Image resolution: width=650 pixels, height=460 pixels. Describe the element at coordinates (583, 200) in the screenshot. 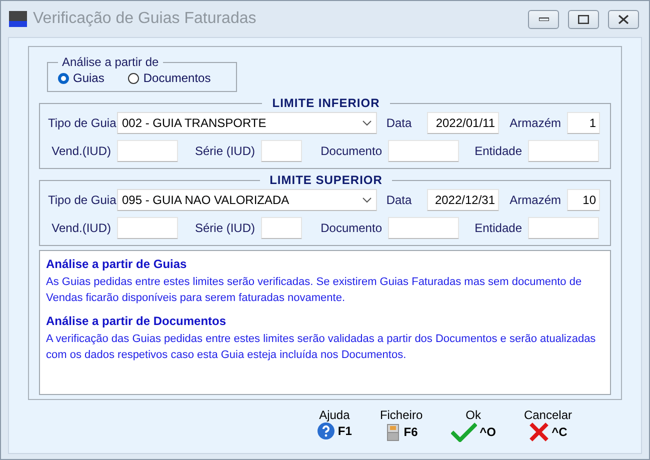

I see `warehouse-field: 10` at that location.